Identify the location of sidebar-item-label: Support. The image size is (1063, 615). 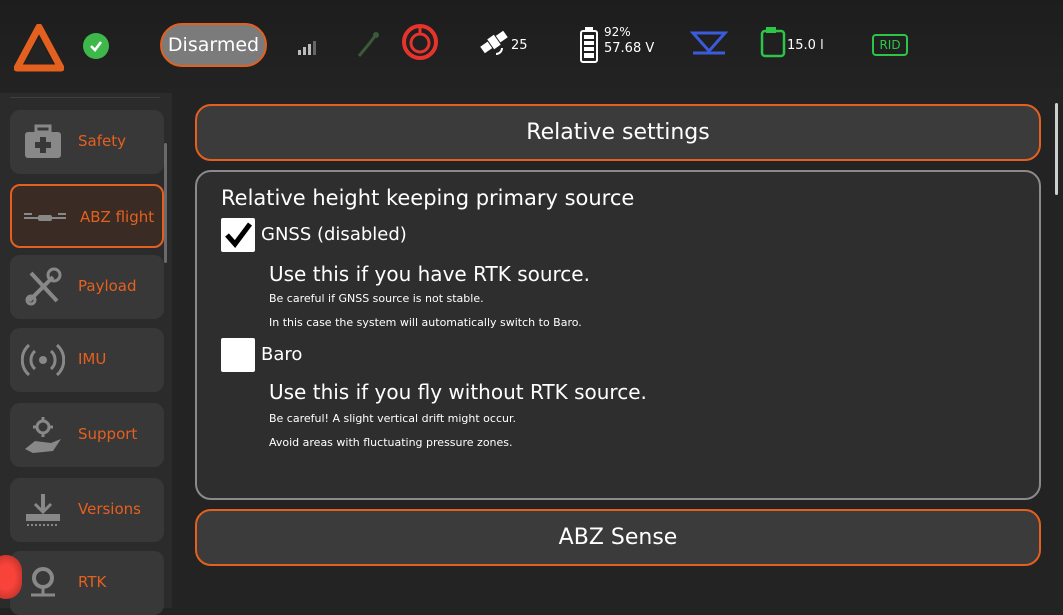
(108, 434).